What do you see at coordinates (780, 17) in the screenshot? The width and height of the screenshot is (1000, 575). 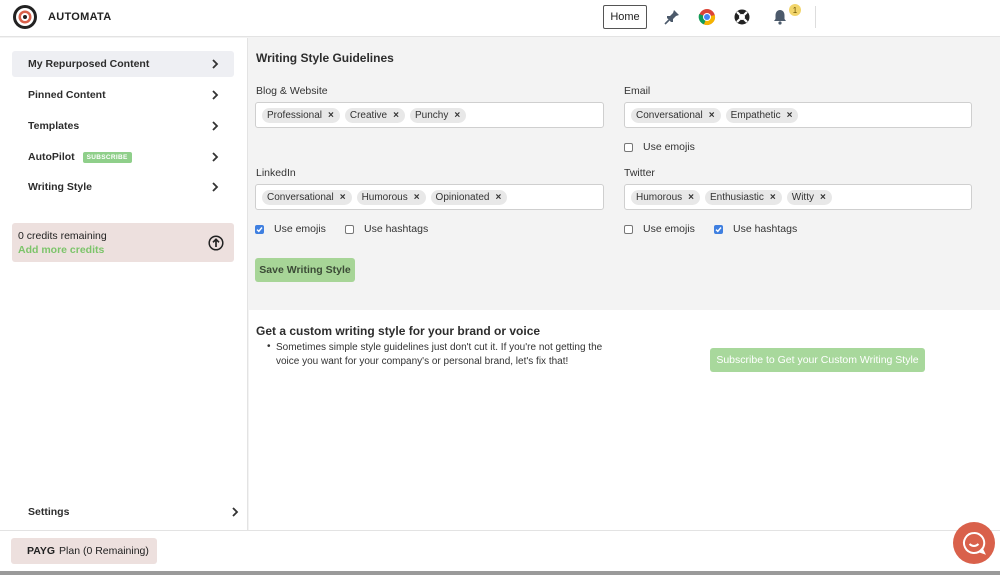 I see `bell-icon` at bounding box center [780, 17].